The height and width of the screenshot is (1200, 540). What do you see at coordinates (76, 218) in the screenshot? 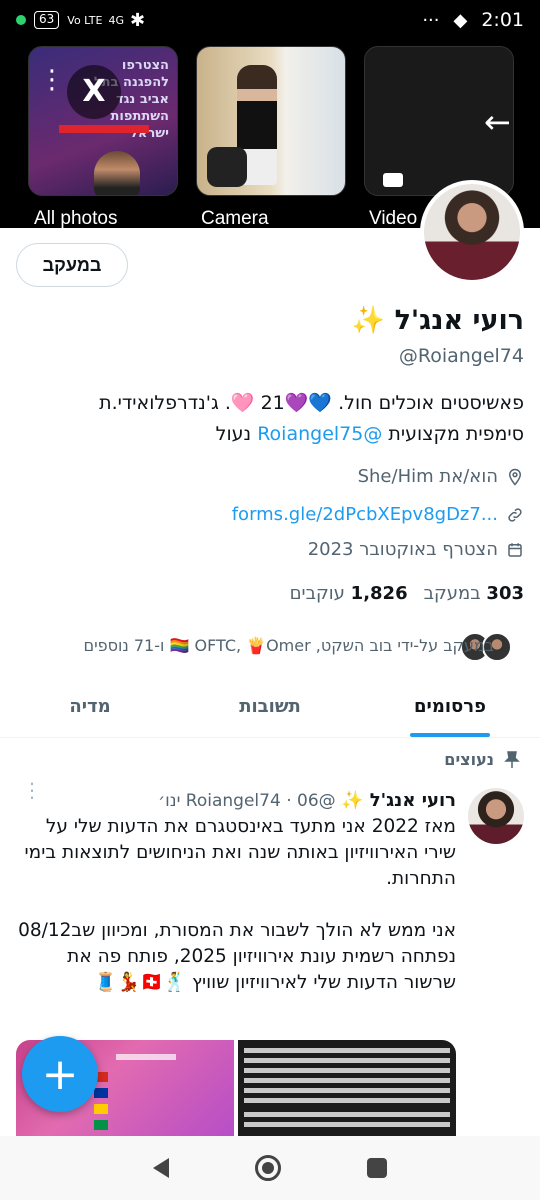
I see `label-all-photos: All photos` at bounding box center [76, 218].